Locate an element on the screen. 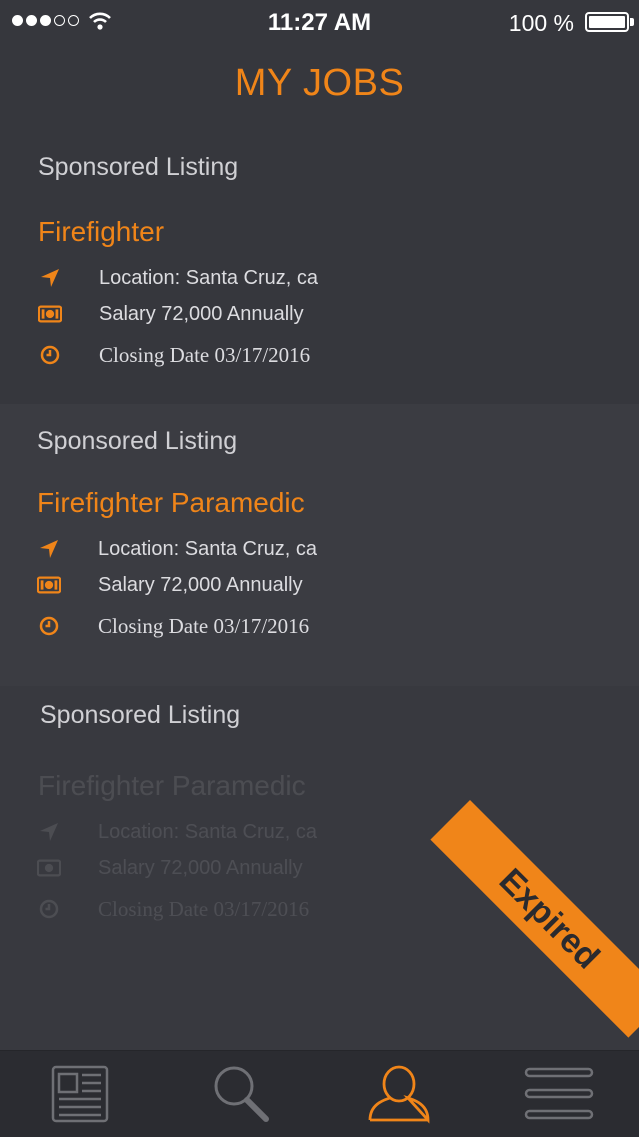 This screenshot has height=1137, width=639. job-title: Firefighter is located at coordinates (101, 232).